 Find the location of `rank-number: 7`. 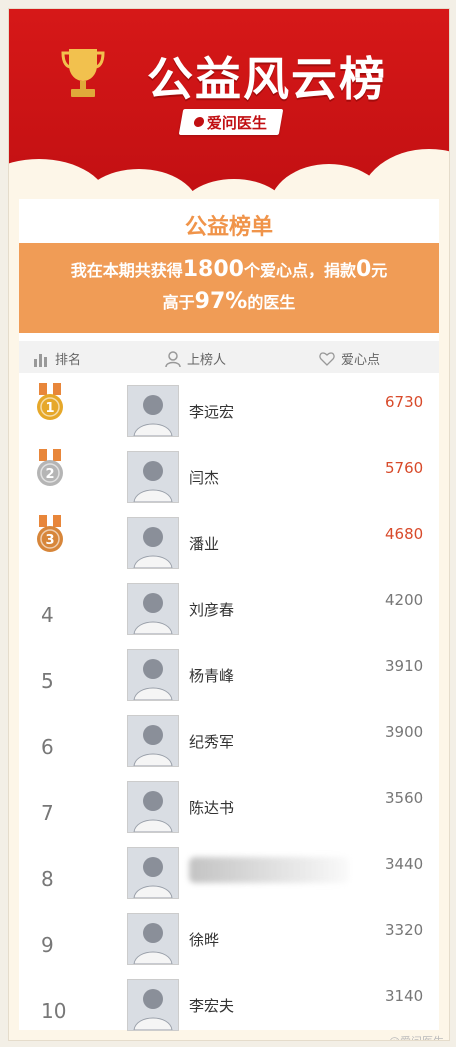

rank-number: 7 is located at coordinates (47, 813).